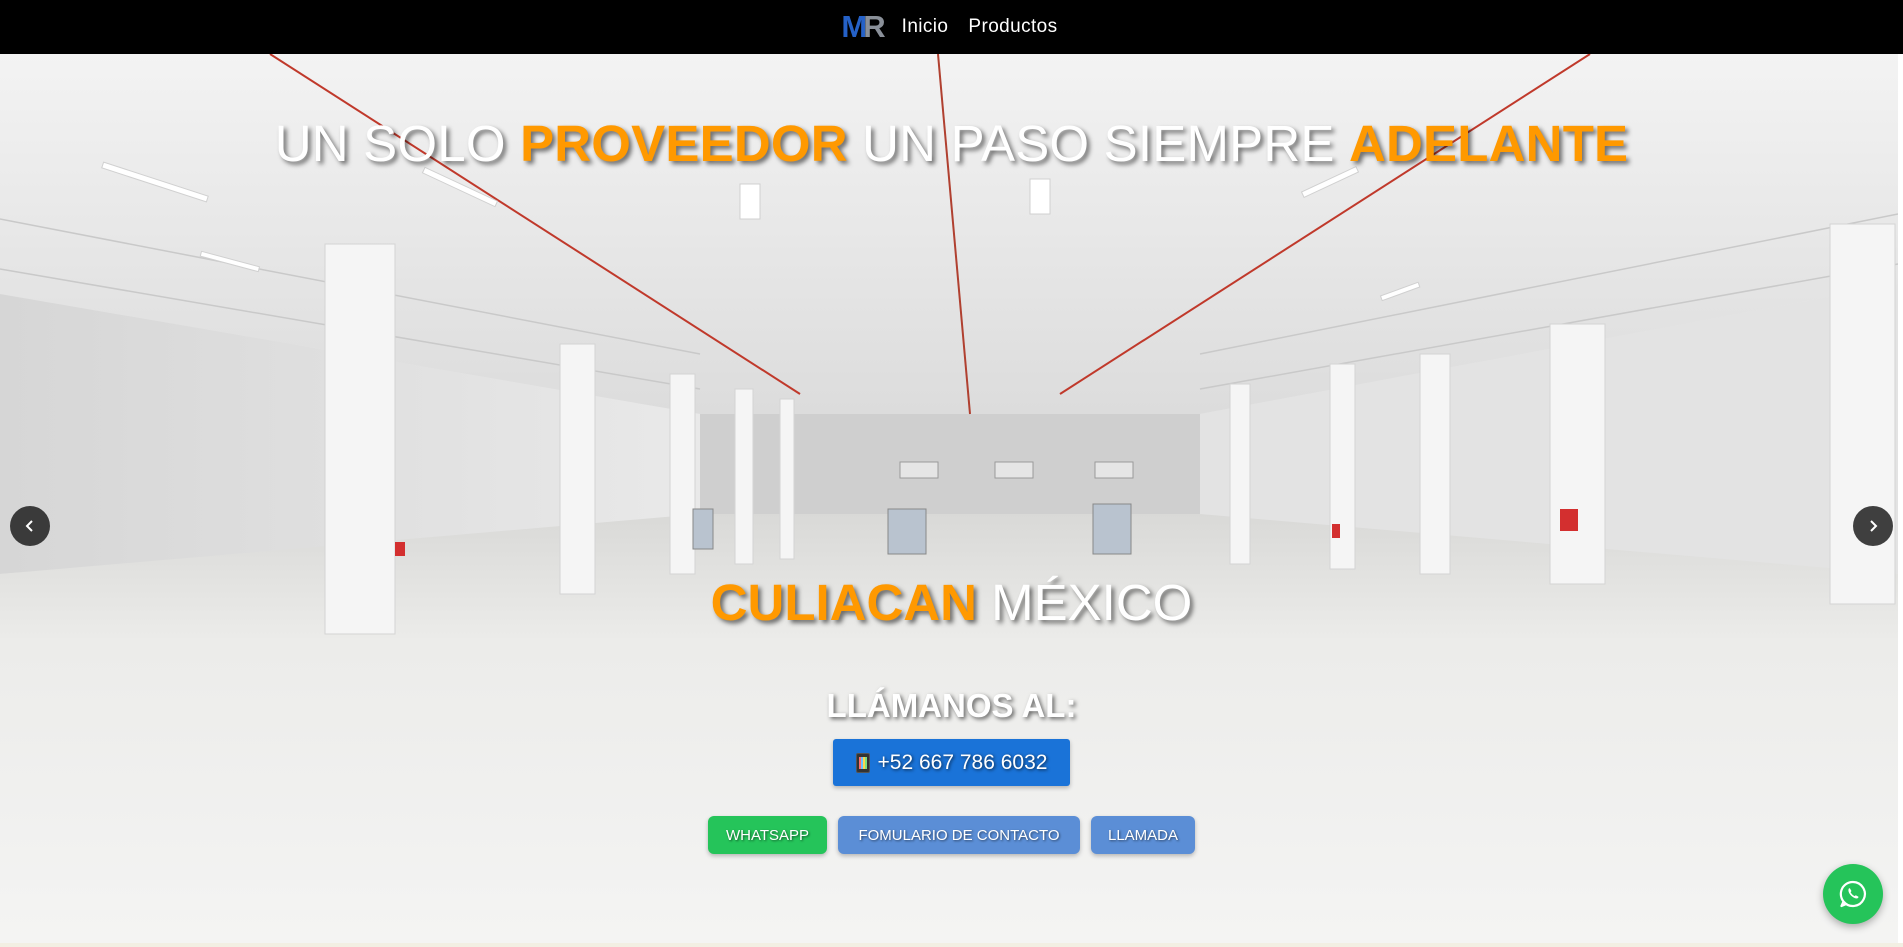  I want to click on nav-link-inicio: Inicio, so click(925, 27).